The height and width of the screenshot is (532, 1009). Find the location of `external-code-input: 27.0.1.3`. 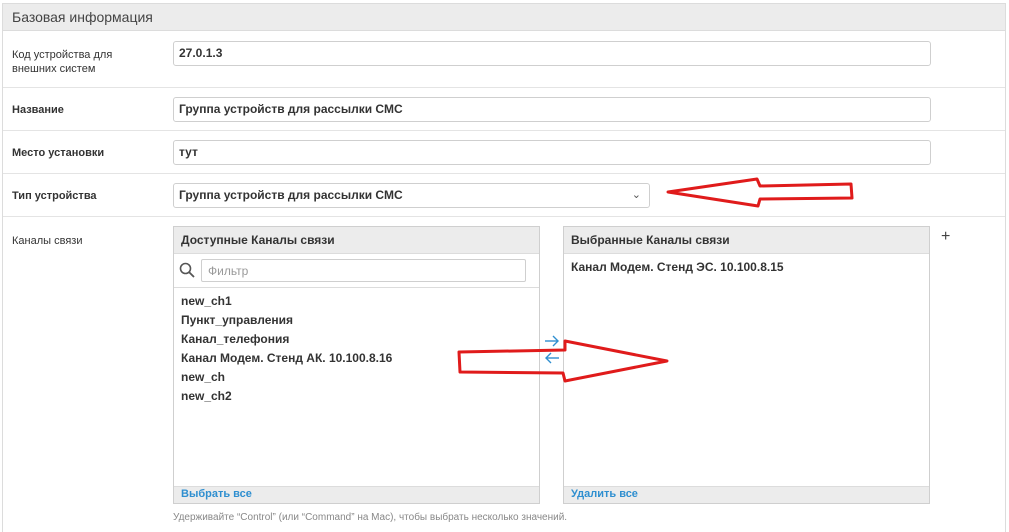

external-code-input: 27.0.1.3 is located at coordinates (552, 53).